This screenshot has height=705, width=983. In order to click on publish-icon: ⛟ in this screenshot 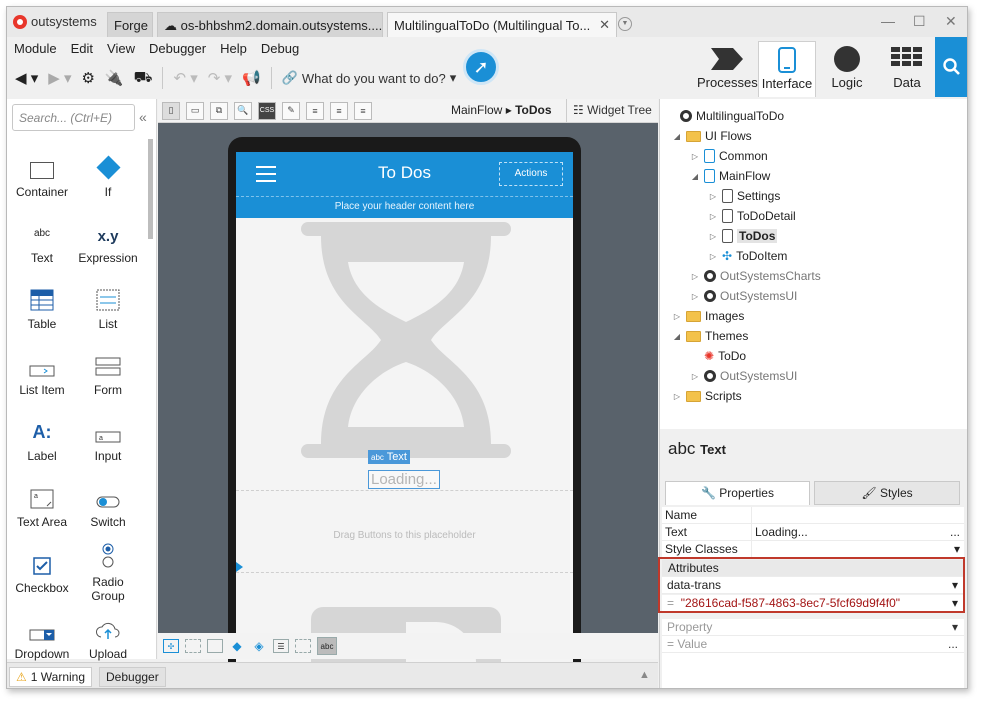, I will do `click(143, 78)`.